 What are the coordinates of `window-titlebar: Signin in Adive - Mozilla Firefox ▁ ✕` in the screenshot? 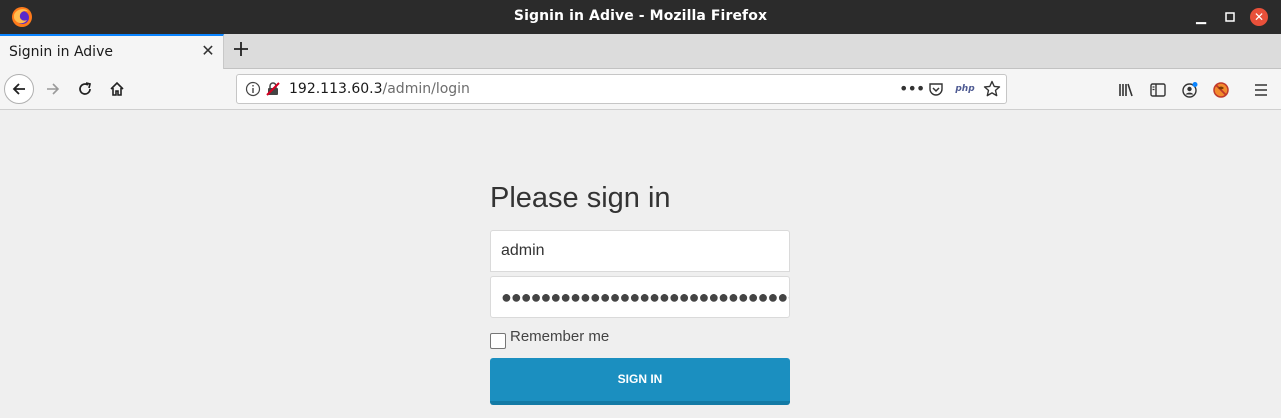 It's located at (640, 17).